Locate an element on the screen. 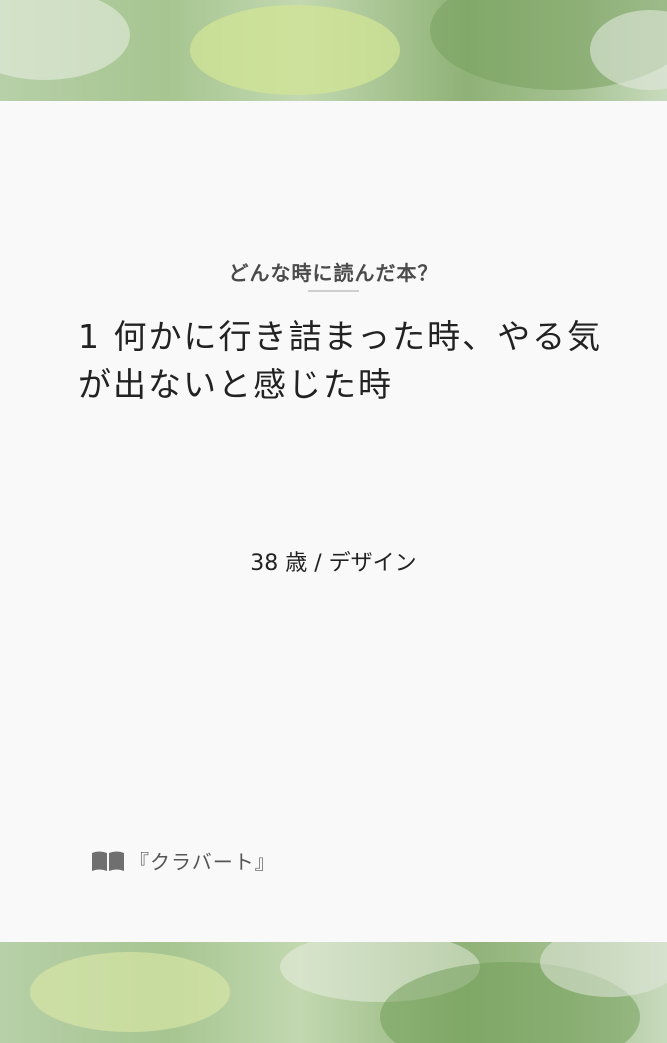 This screenshot has width=667, height=1043. answer-text: 1 何かに行き詰まった時、やる気が出ないと感じた時 is located at coordinates (340, 360).